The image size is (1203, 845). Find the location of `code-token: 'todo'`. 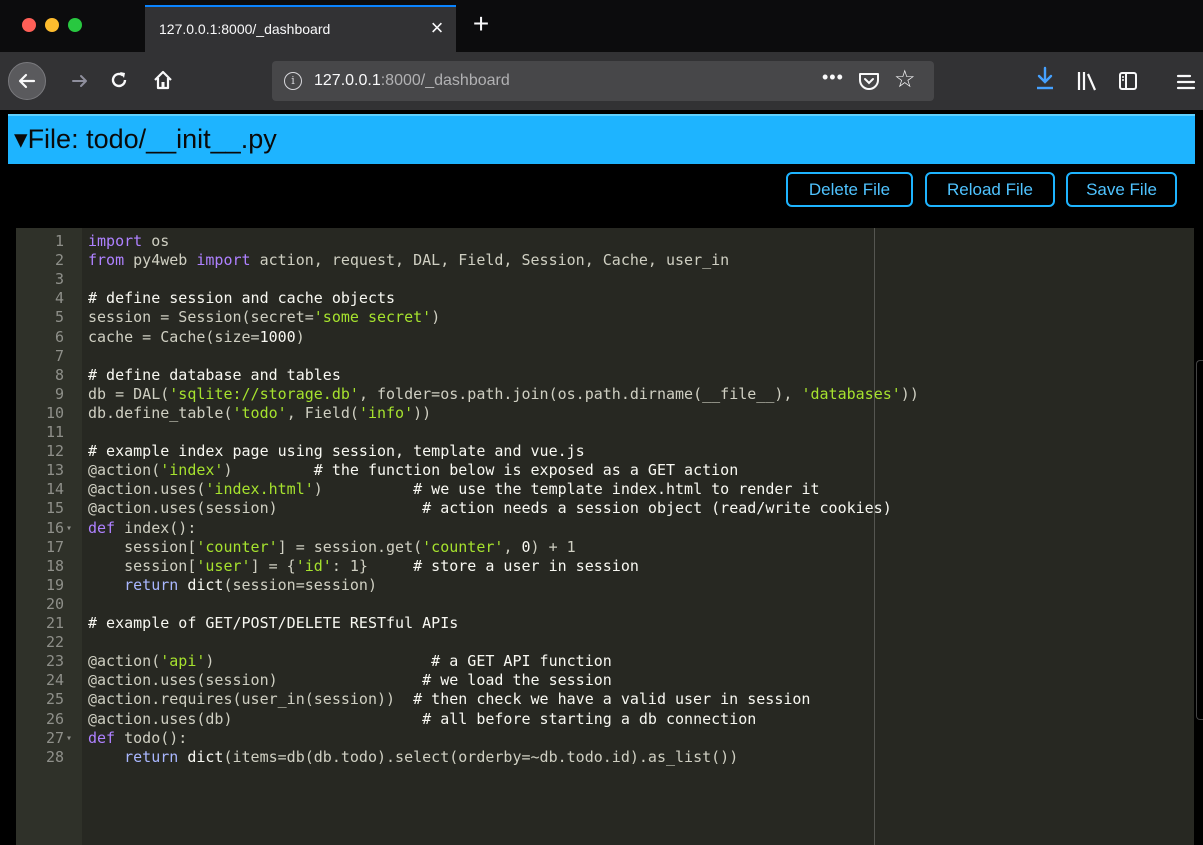

code-token: 'todo' is located at coordinates (259, 412).